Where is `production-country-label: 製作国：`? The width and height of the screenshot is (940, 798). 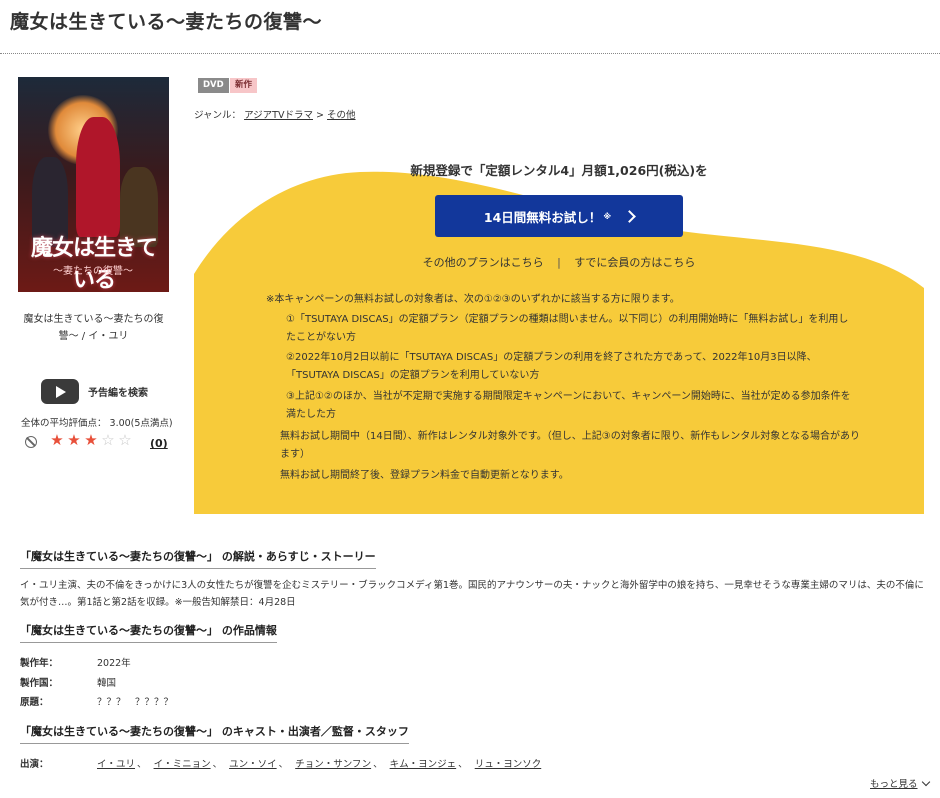
production-country-label: 製作国： is located at coordinates (39, 683).